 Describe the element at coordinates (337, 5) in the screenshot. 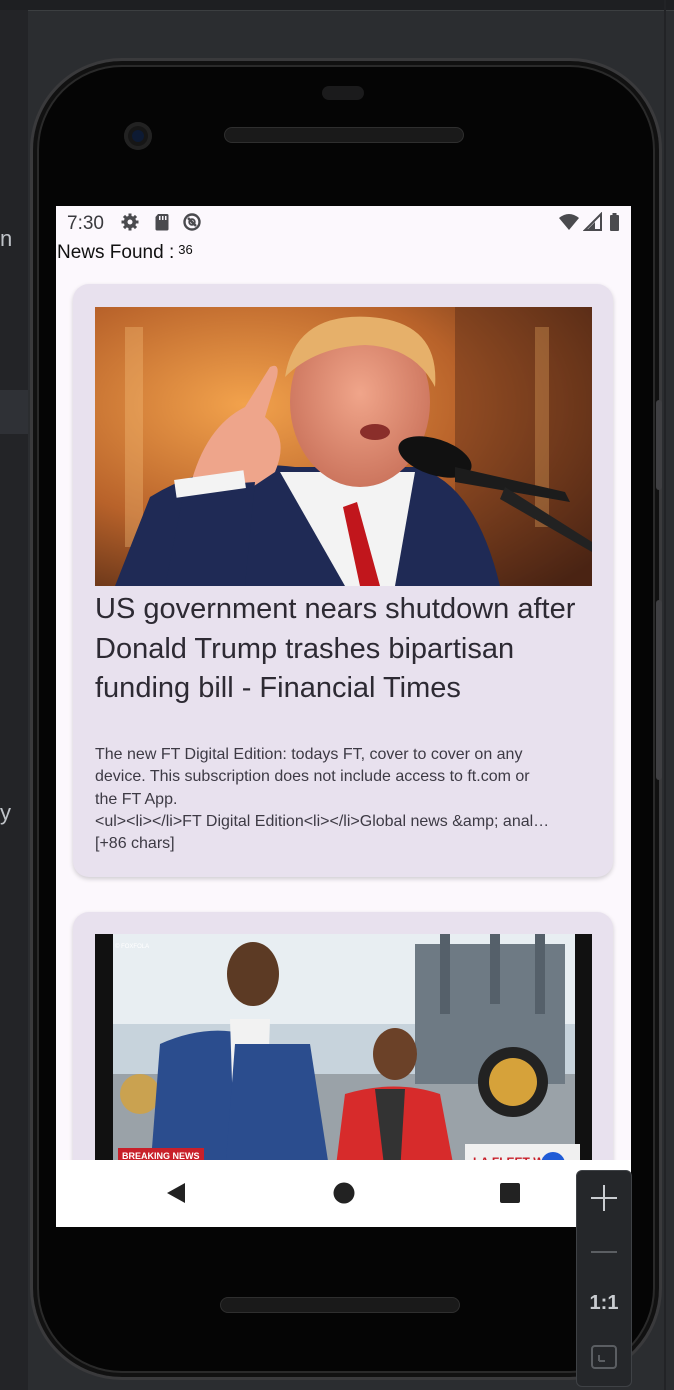

I see `ide-top-bar` at that location.